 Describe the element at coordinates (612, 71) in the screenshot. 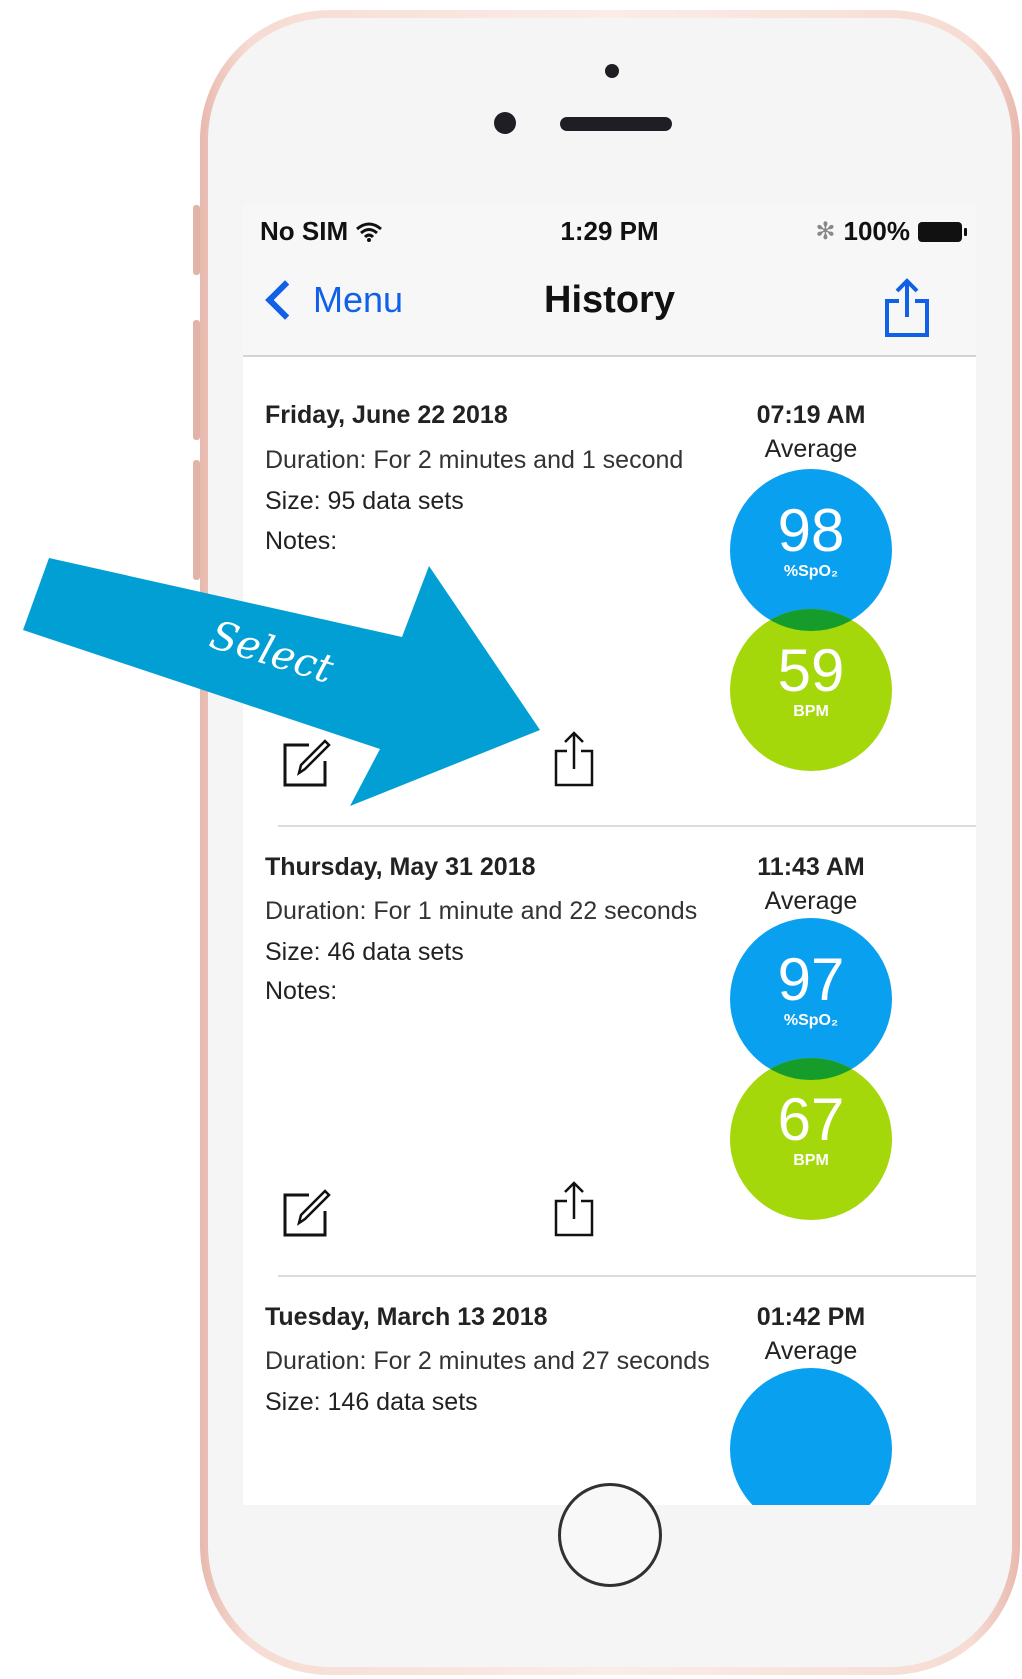

I see `proximity-sensor` at that location.